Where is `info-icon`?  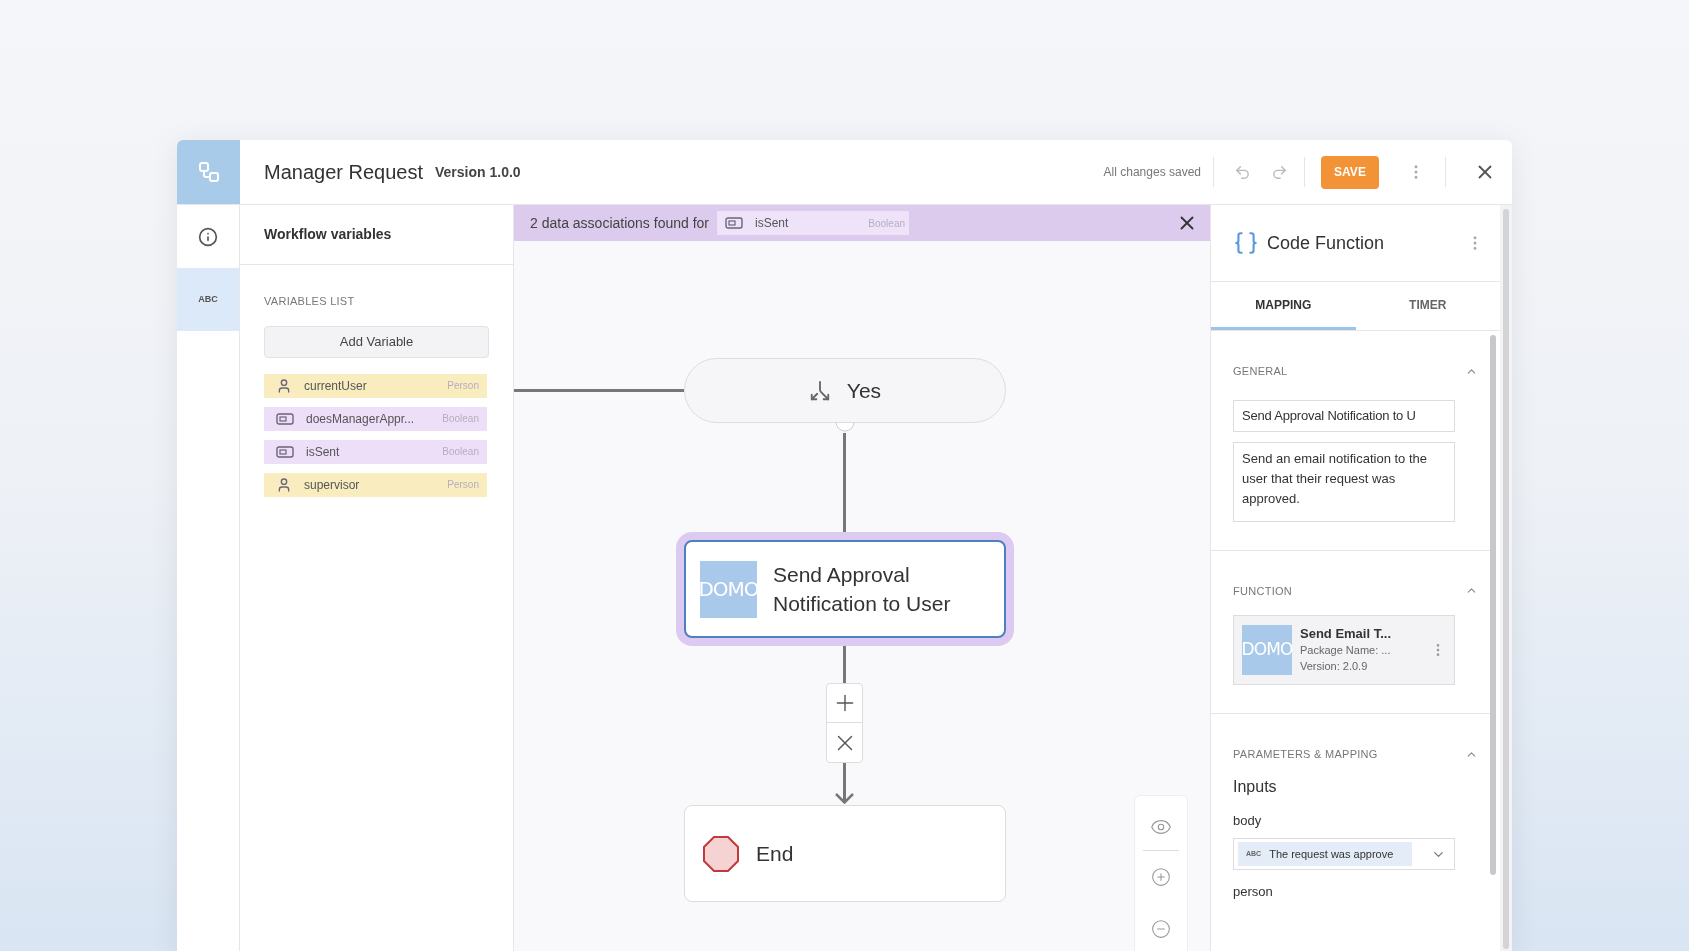
info-icon is located at coordinates (208, 236).